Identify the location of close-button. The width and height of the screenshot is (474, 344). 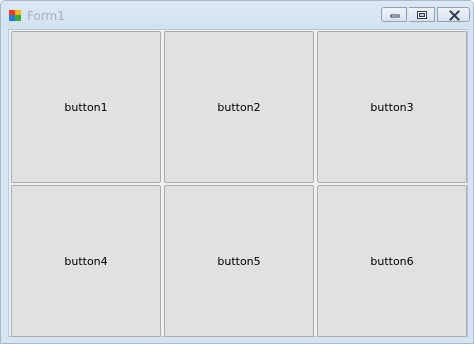
(453, 14).